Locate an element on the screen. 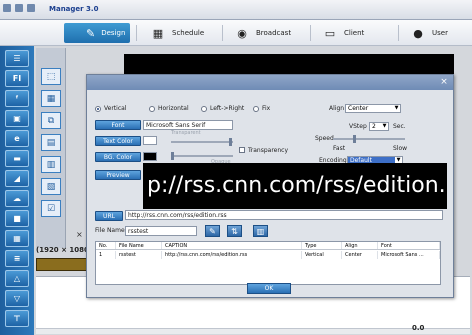 This screenshot has width=472, height=335. list-icon: ≡ is located at coordinates (17, 258).